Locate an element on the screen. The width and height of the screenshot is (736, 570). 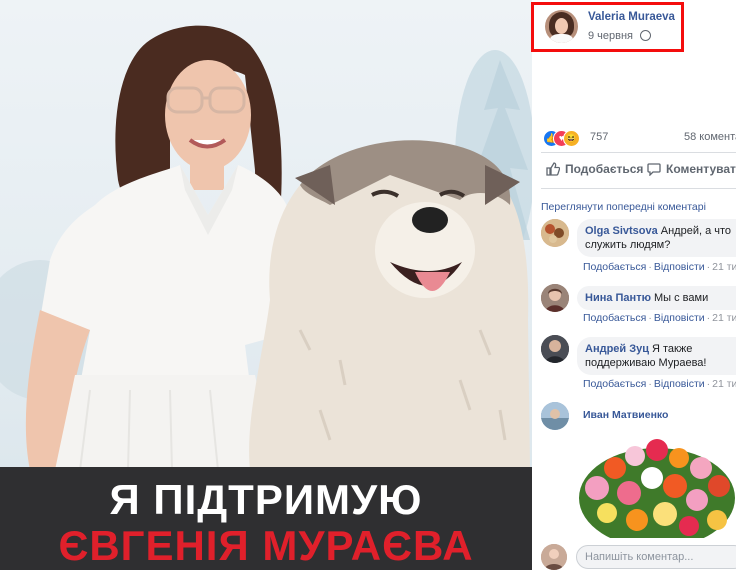
flower-bouquet-image is located at coordinates (656, 483).